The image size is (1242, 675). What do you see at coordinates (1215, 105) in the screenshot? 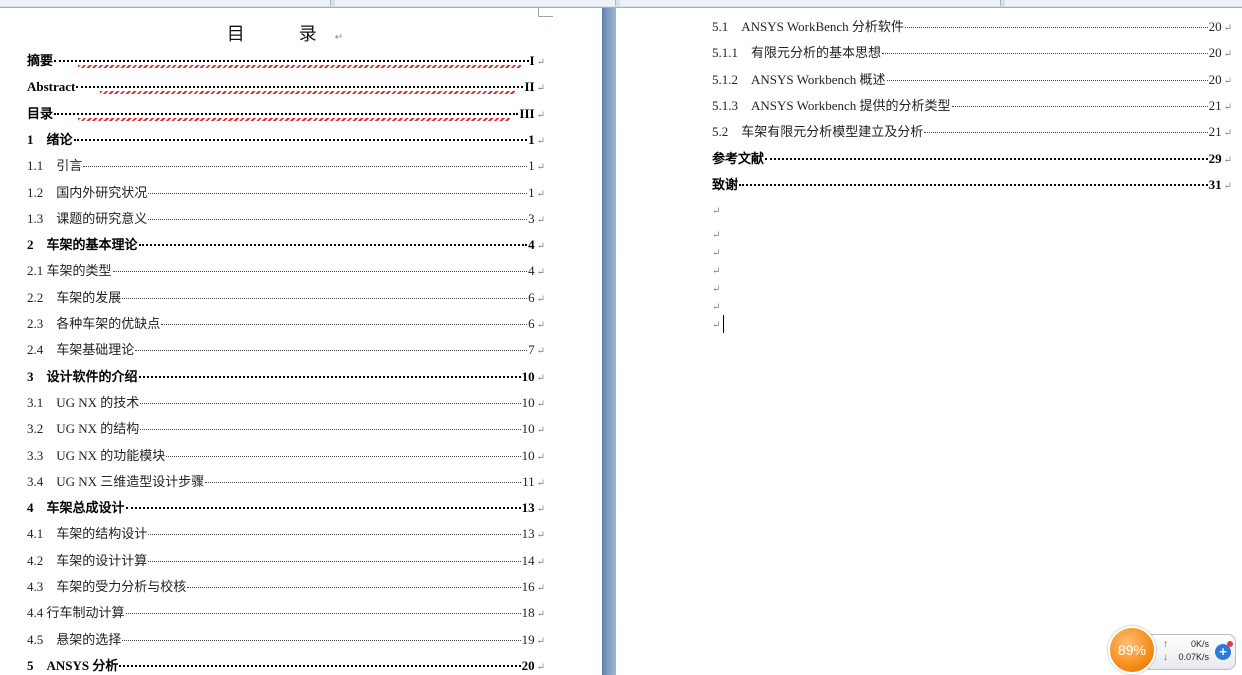
I see `toc-entry-page: 21` at bounding box center [1215, 105].